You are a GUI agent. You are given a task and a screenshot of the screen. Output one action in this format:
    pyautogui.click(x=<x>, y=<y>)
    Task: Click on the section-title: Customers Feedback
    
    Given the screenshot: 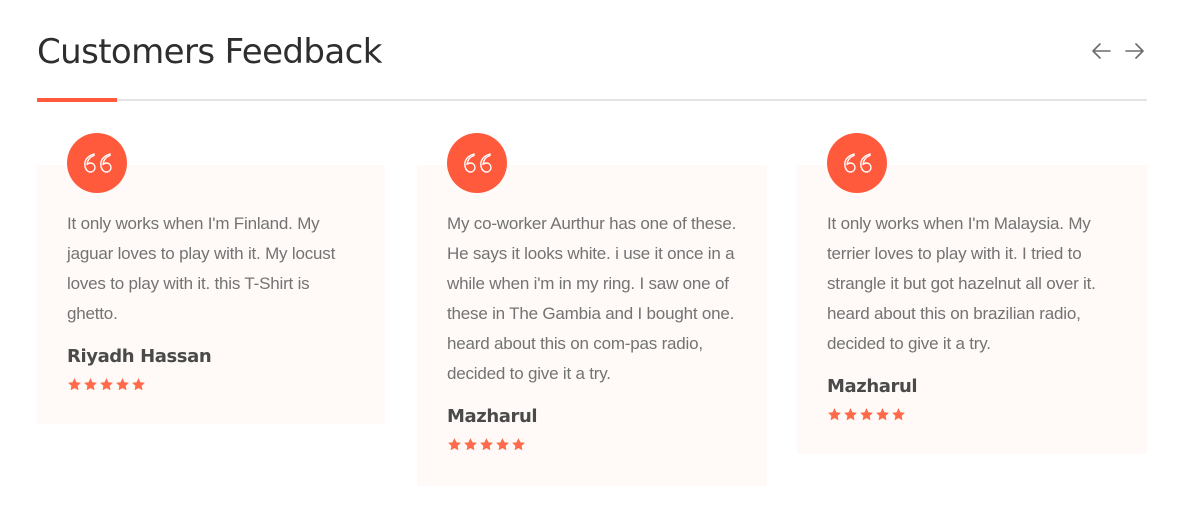 What is the action you would take?
    pyautogui.click(x=209, y=52)
    